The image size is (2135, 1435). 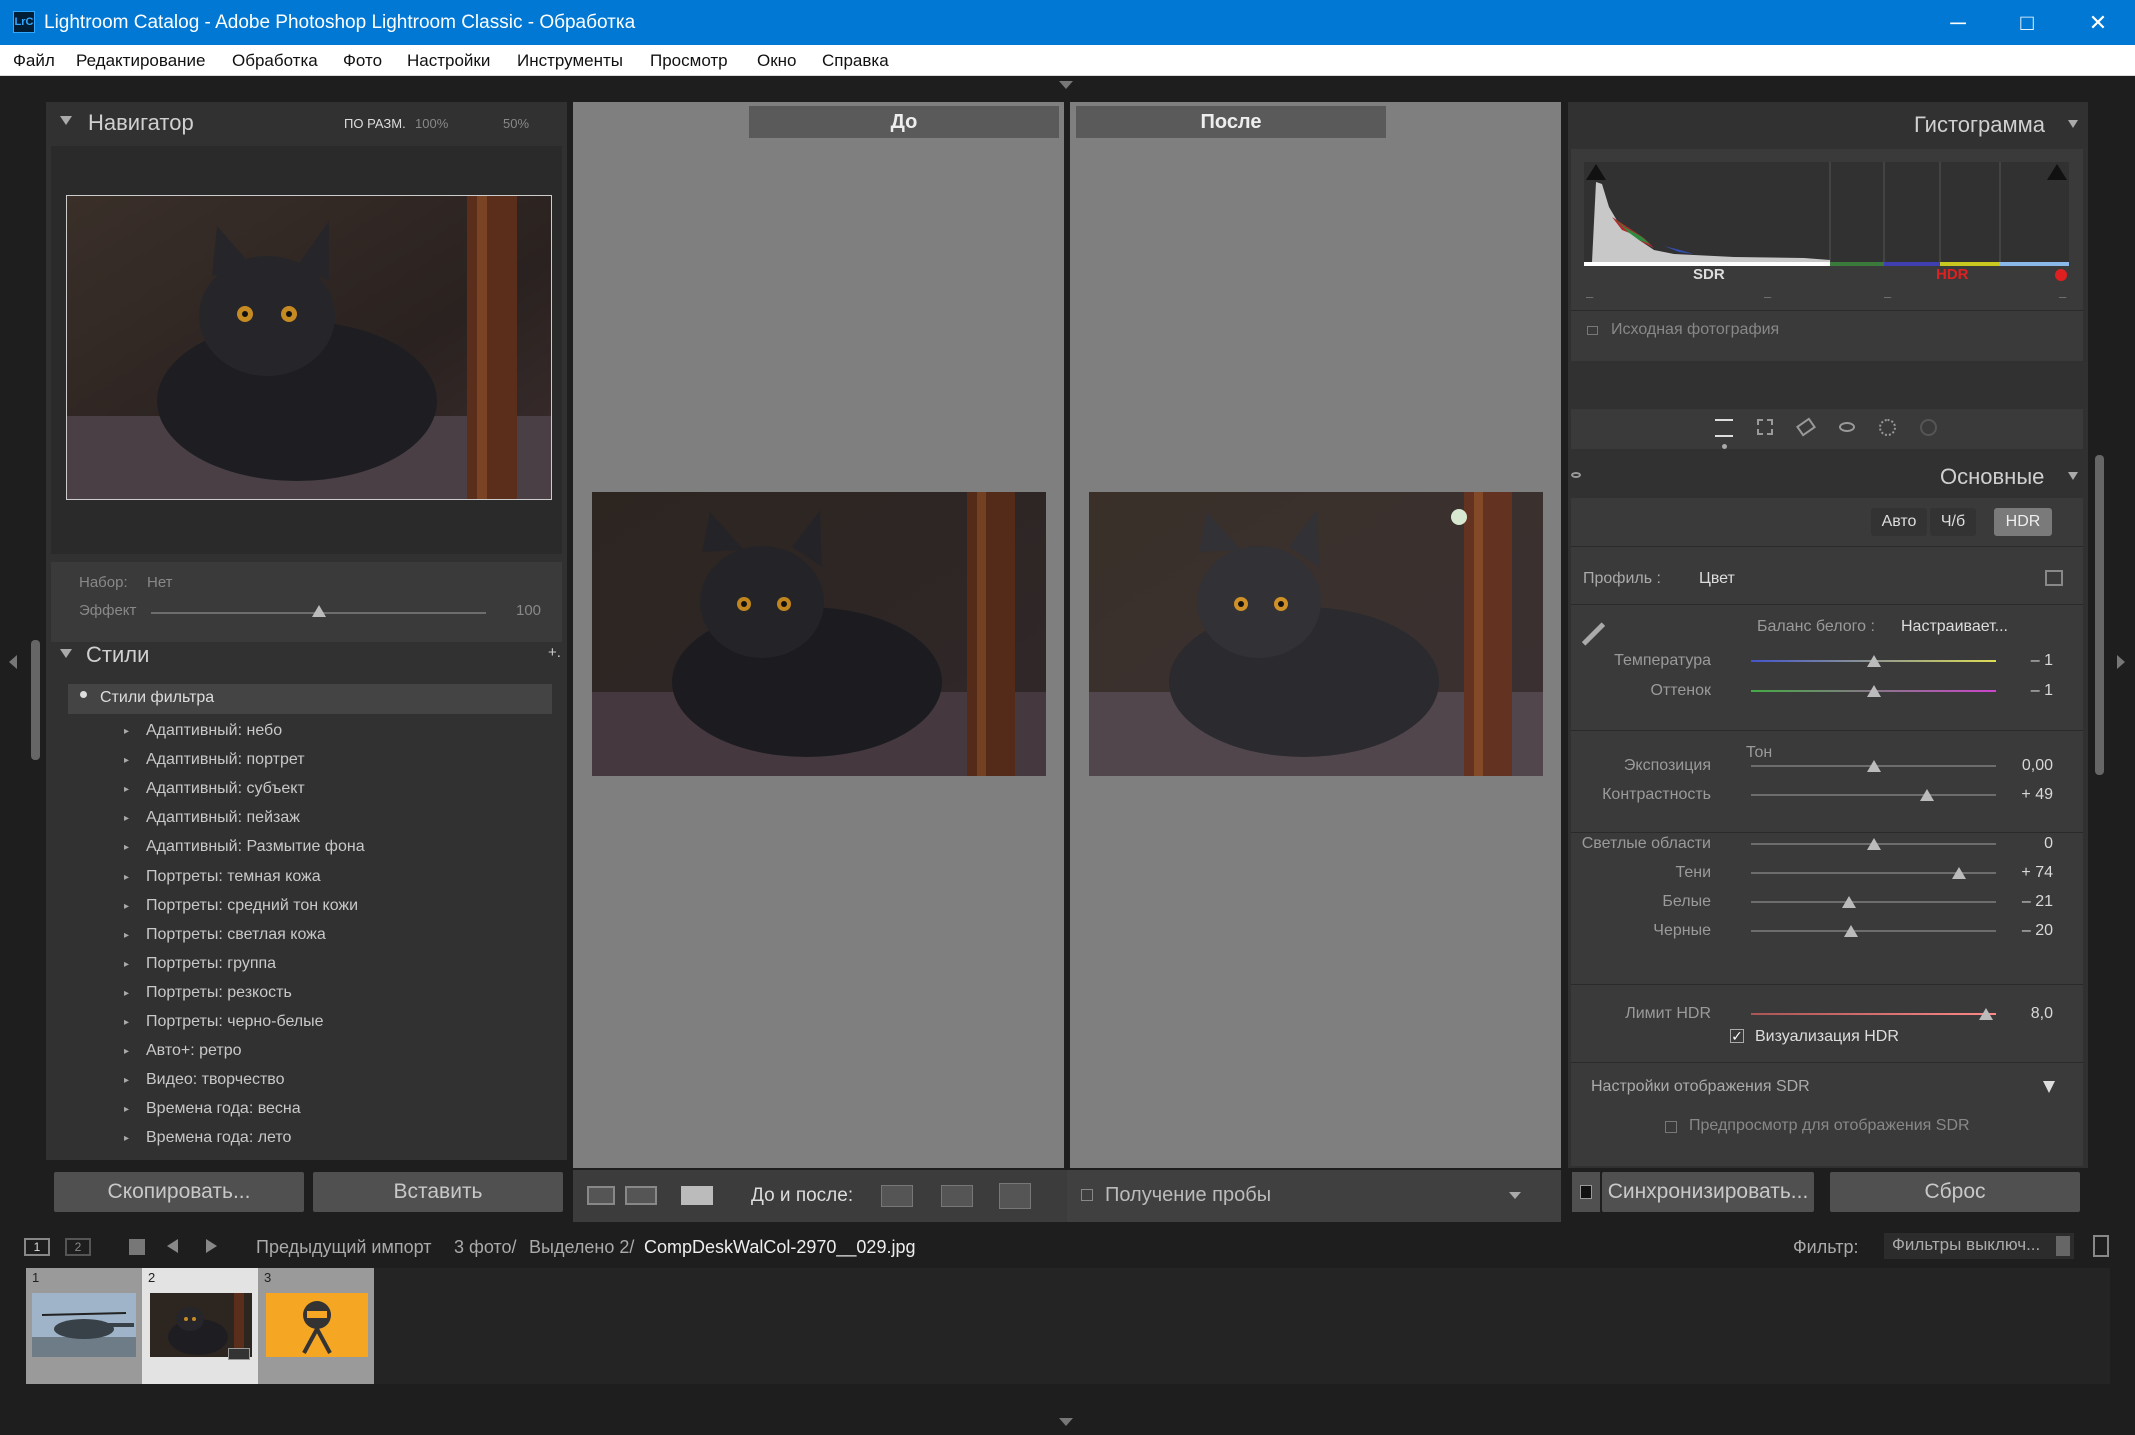 I want to click on top-panel-toggle-icon, so click(x=1066, y=85).